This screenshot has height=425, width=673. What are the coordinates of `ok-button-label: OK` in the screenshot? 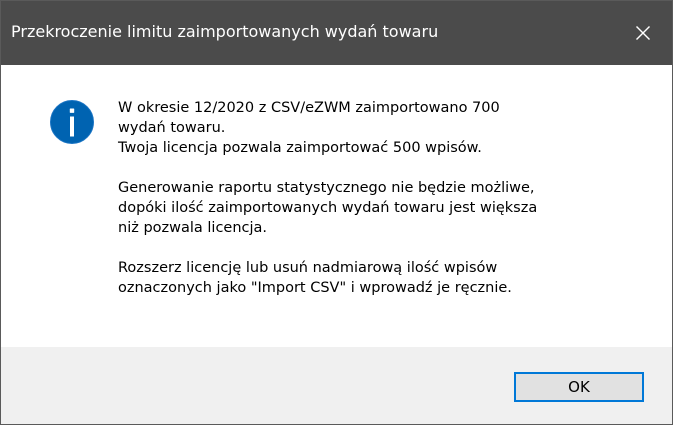 It's located at (579, 387).